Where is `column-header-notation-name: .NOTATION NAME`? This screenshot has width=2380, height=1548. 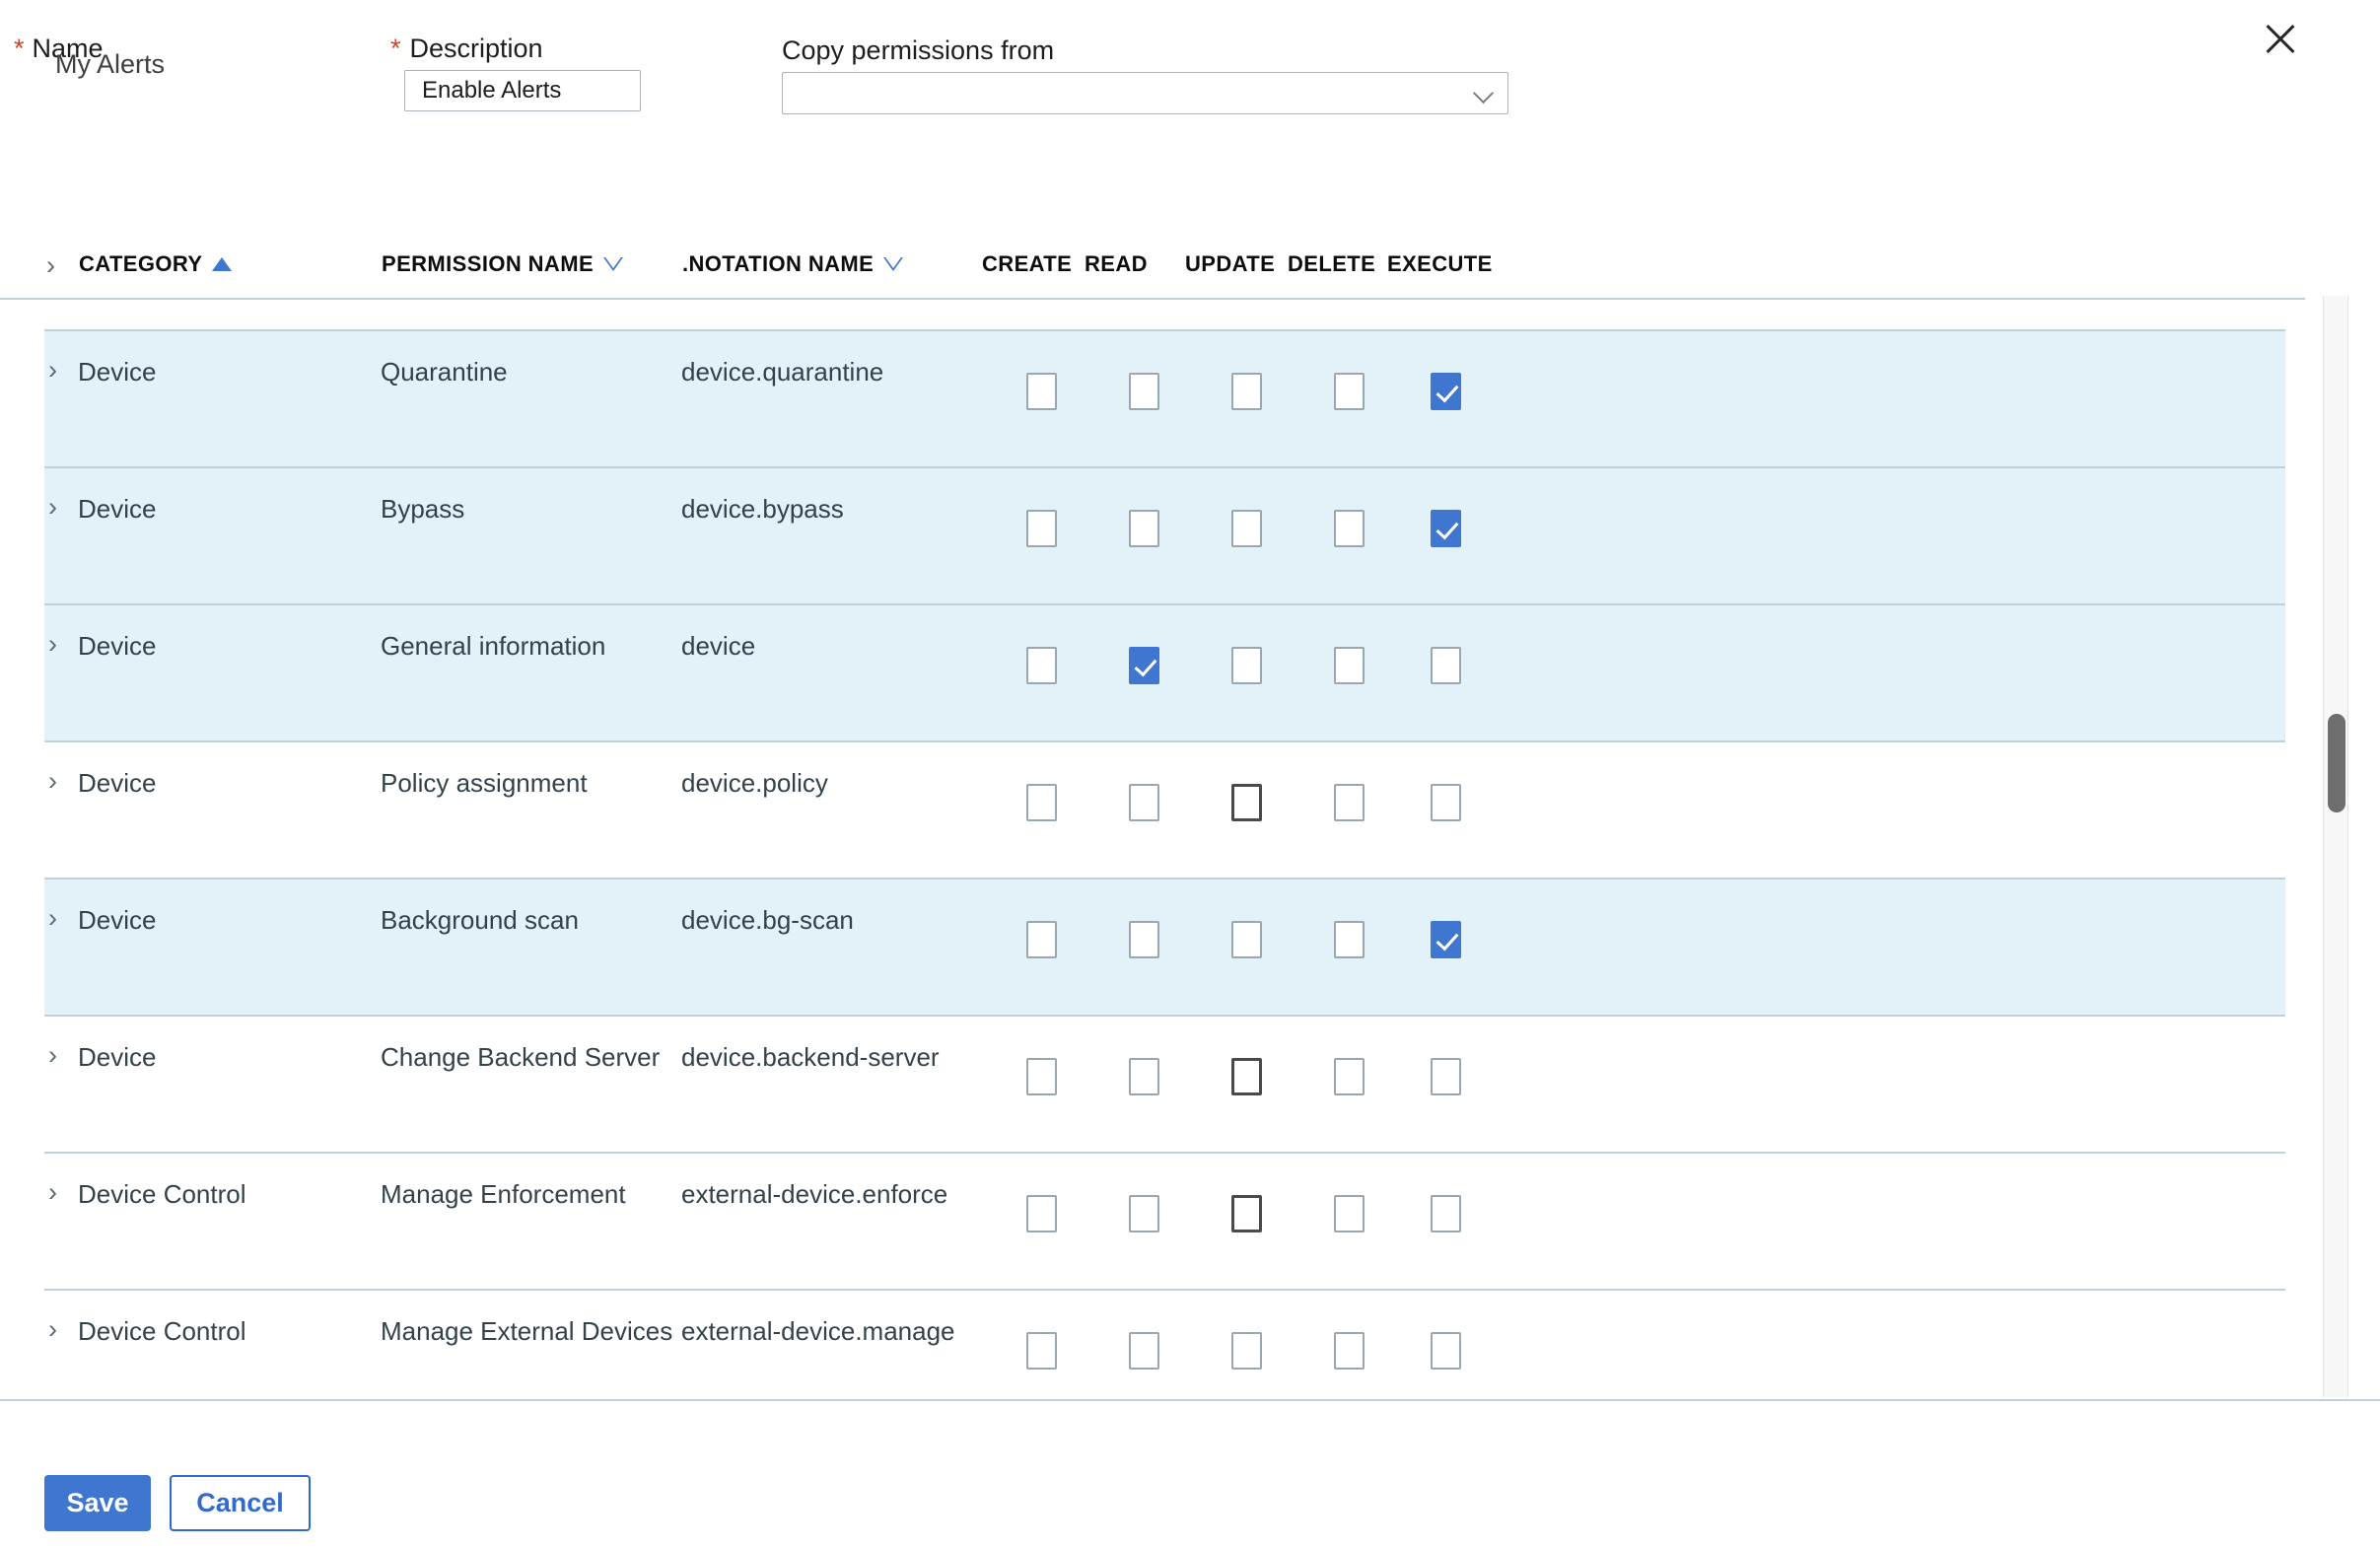
column-header-notation-name: .NOTATION NAME is located at coordinates (793, 264).